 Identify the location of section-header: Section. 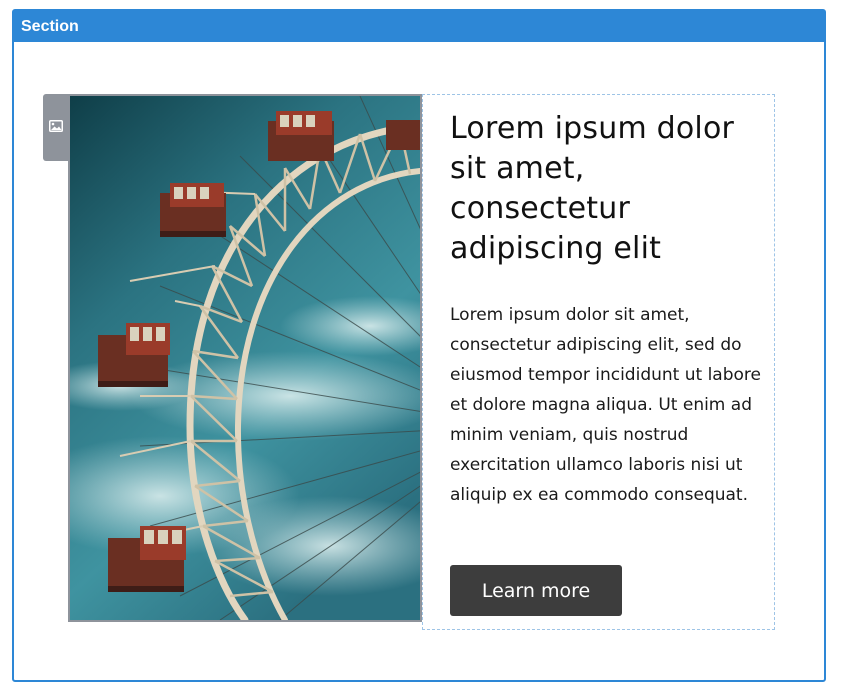
(419, 26).